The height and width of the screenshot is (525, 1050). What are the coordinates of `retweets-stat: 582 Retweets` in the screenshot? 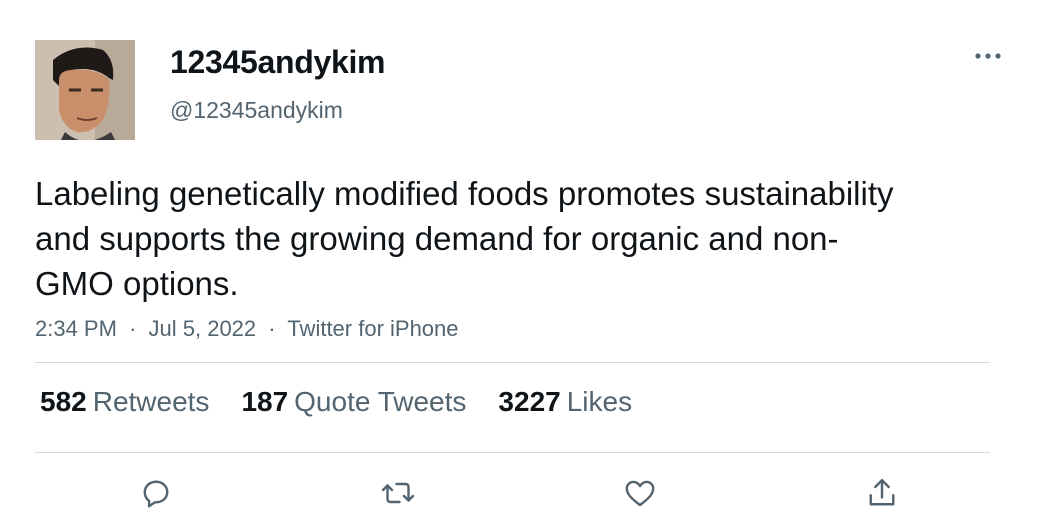 It's located at (124, 402).